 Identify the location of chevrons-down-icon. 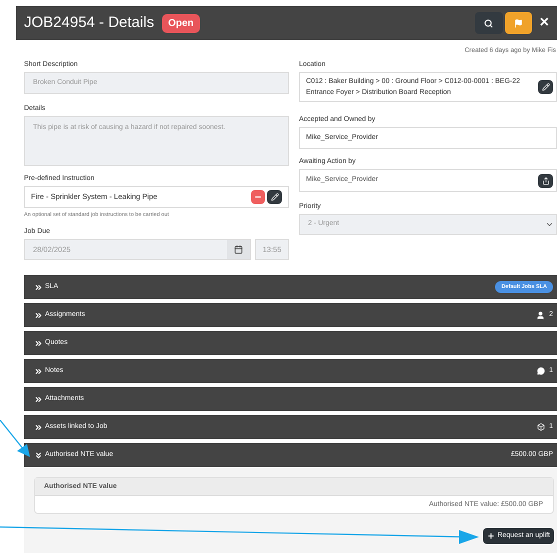
(38, 455).